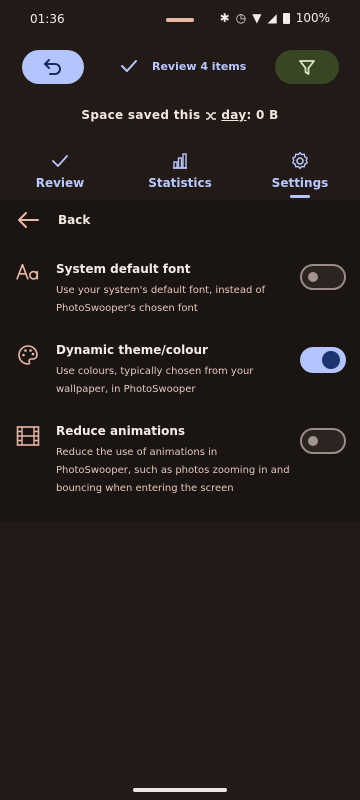 This screenshot has width=360, height=800. I want to click on bluetooth-icon: ✱, so click(224, 18).